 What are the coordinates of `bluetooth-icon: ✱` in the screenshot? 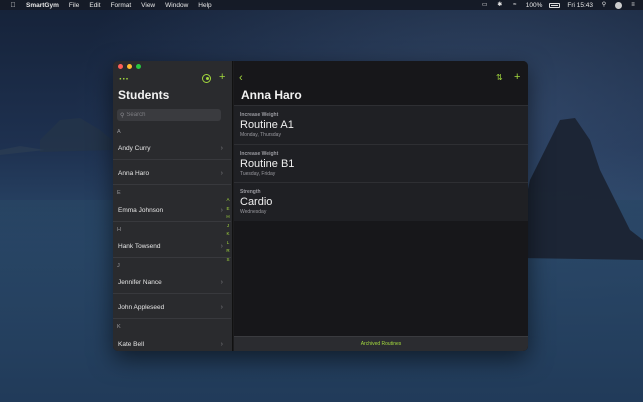 It's located at (500, 5).